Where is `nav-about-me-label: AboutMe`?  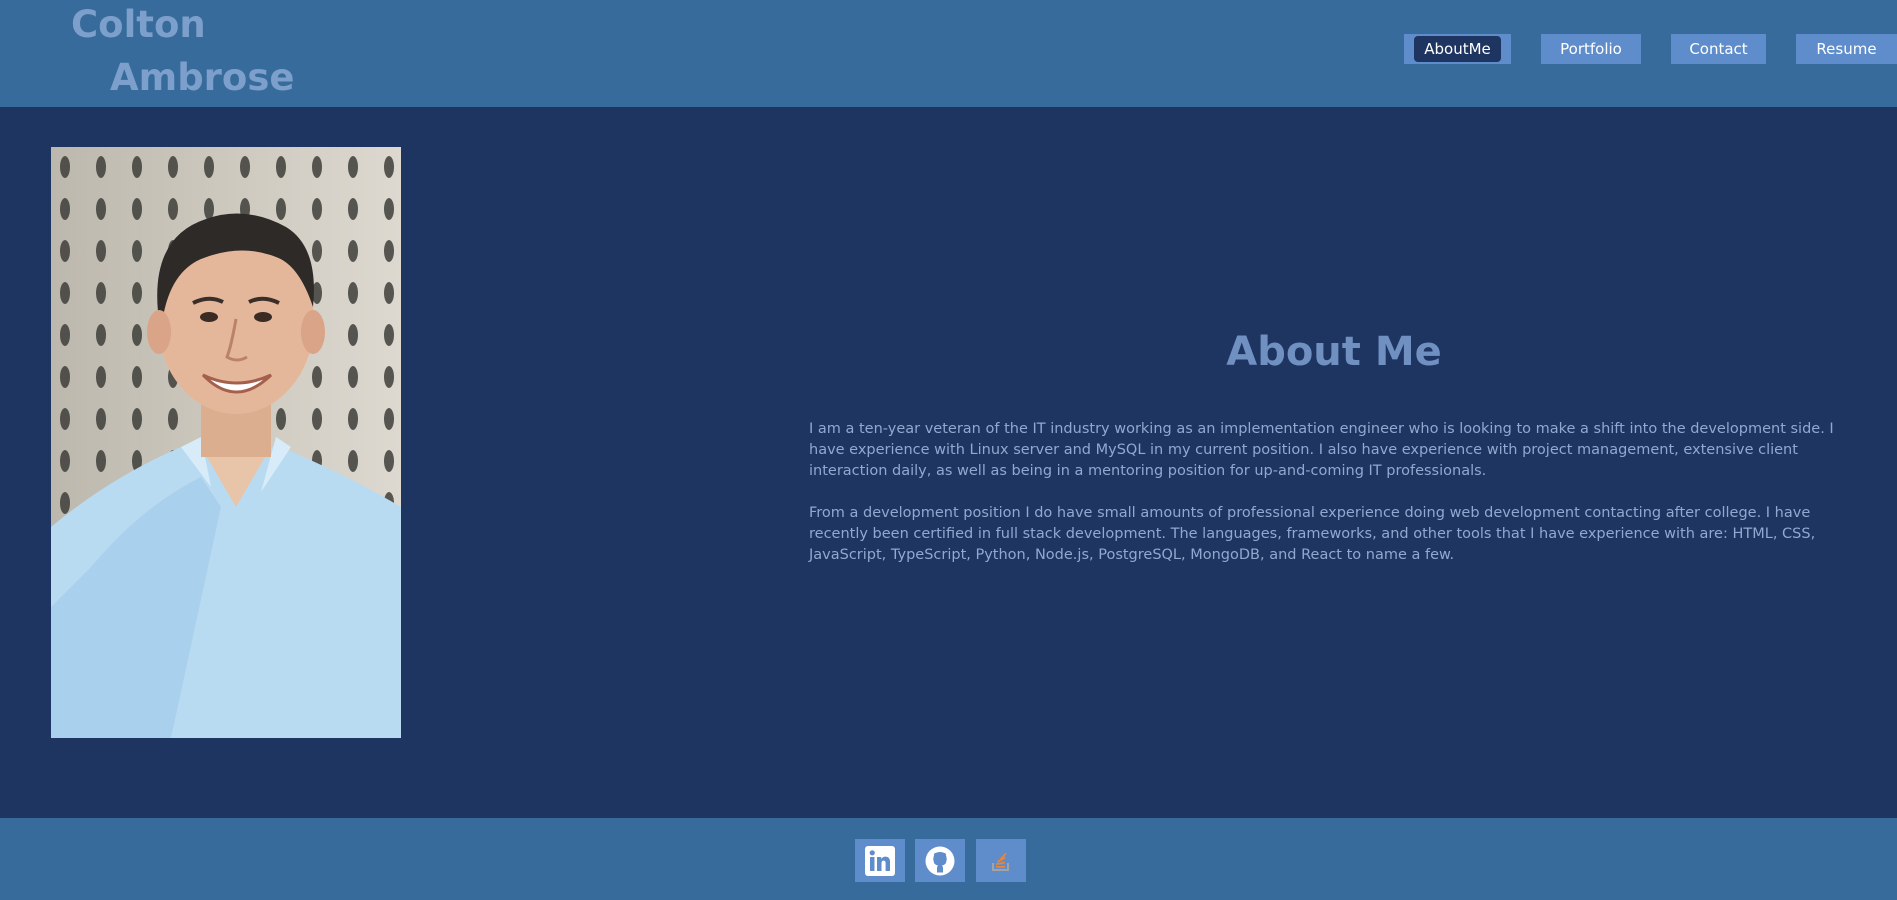
nav-about-me-label: AboutMe is located at coordinates (1457, 49).